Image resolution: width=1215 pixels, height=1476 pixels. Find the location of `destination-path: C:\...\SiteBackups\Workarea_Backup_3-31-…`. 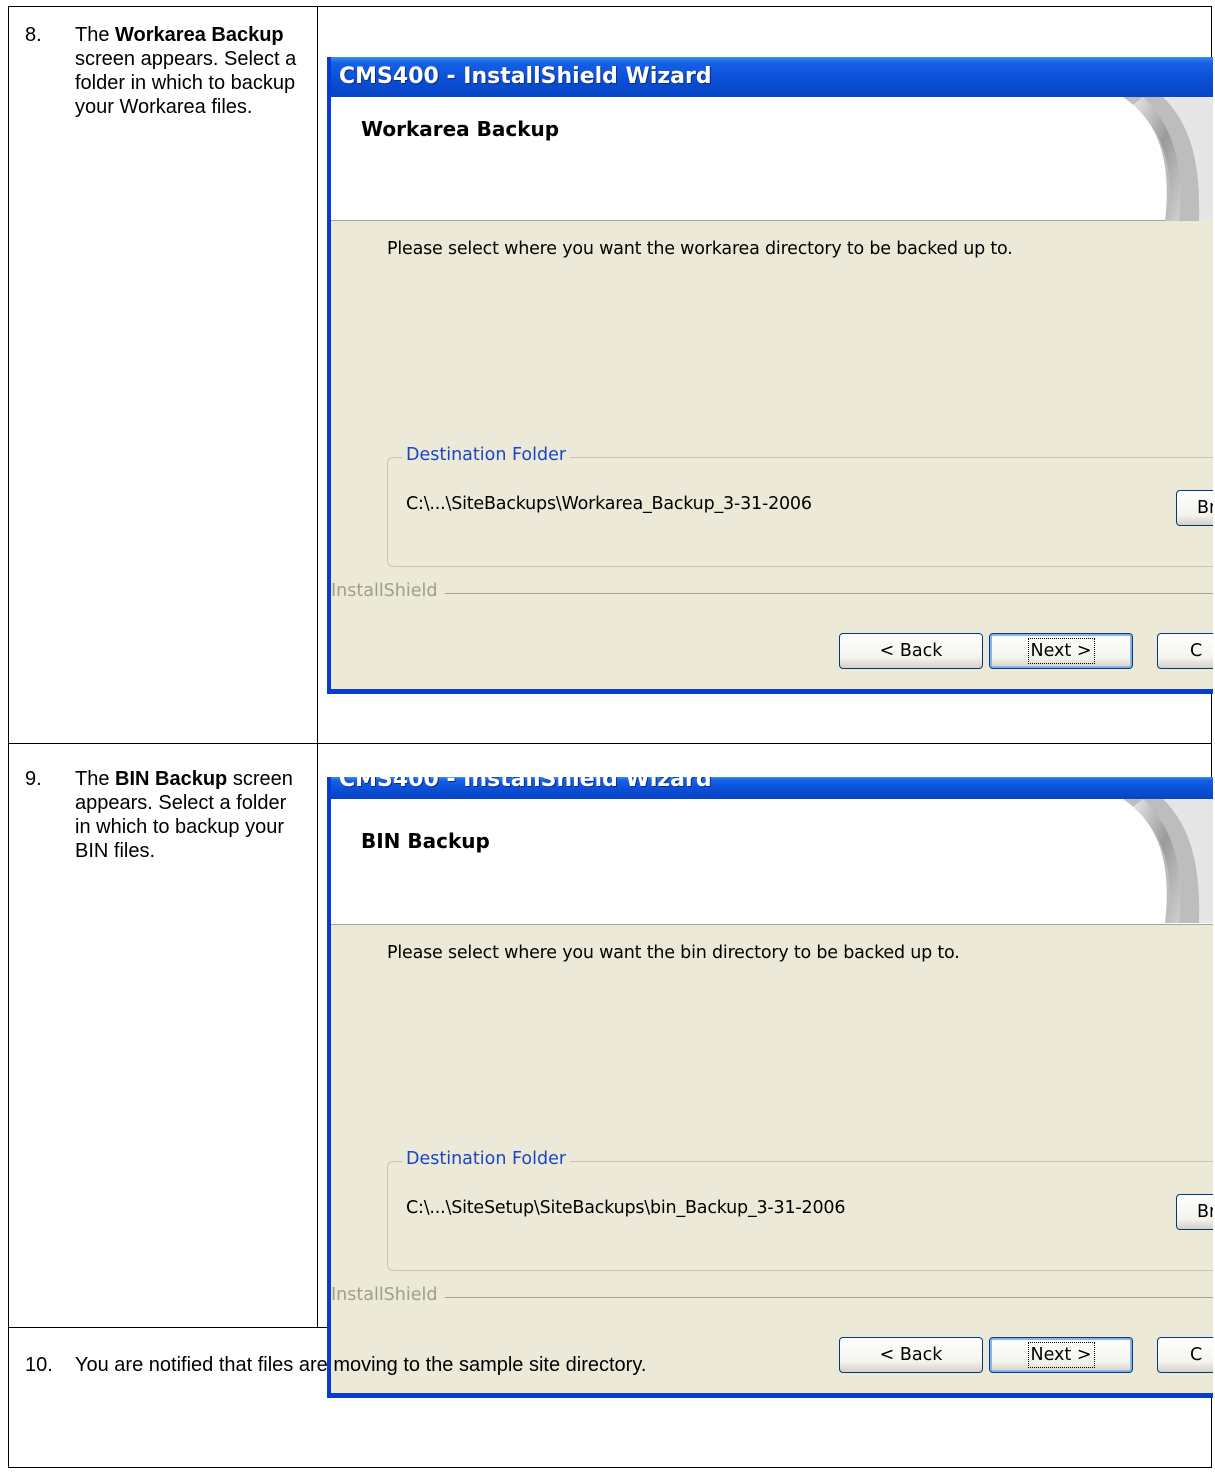

destination-path: C:\...\SiteBackups\Workarea_Backup_3-31-… is located at coordinates (609, 504).